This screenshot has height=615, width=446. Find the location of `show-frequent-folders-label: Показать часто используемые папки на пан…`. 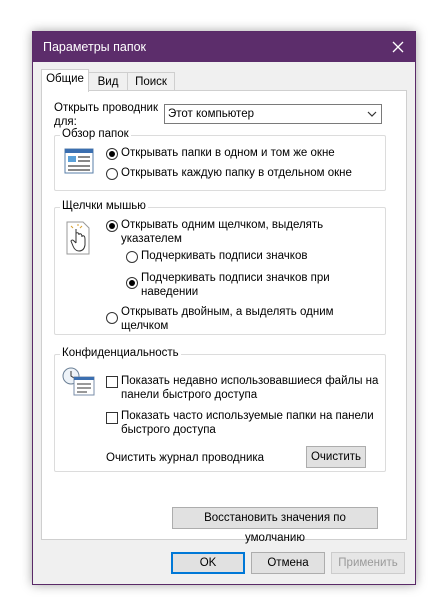

show-frequent-folders-label: Показать часто используемые папки на пан… is located at coordinates (247, 423).